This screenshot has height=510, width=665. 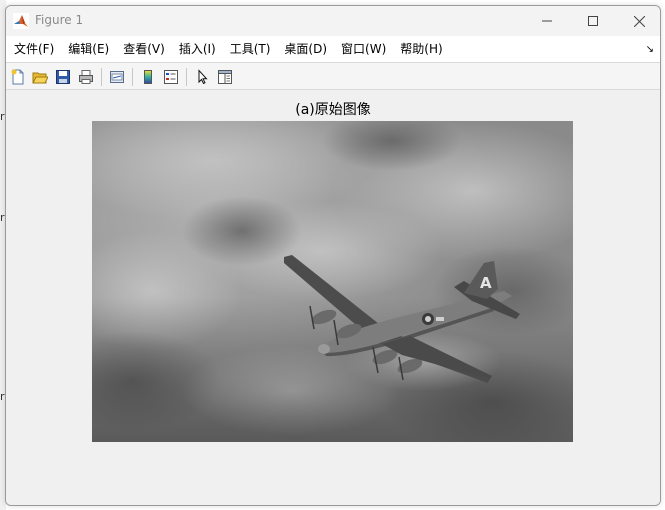 What do you see at coordinates (117, 77) in the screenshot?
I see `link-plot-icon` at bounding box center [117, 77].